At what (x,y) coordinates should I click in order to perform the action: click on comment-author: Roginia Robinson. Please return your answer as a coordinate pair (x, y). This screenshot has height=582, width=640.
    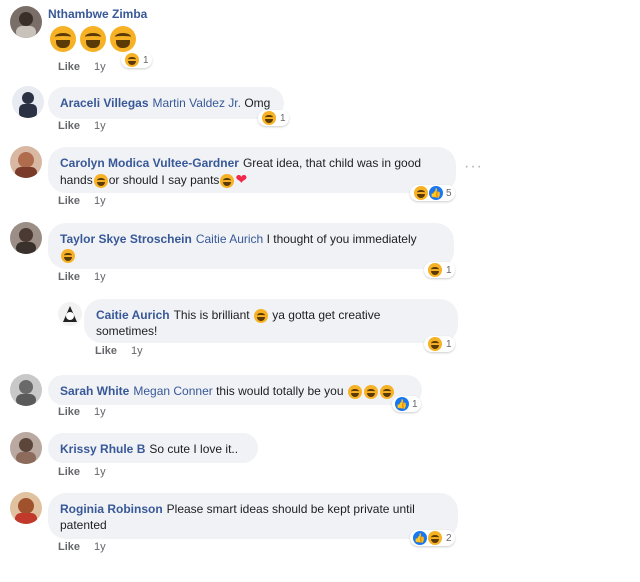
    Looking at the image, I should click on (111, 509).